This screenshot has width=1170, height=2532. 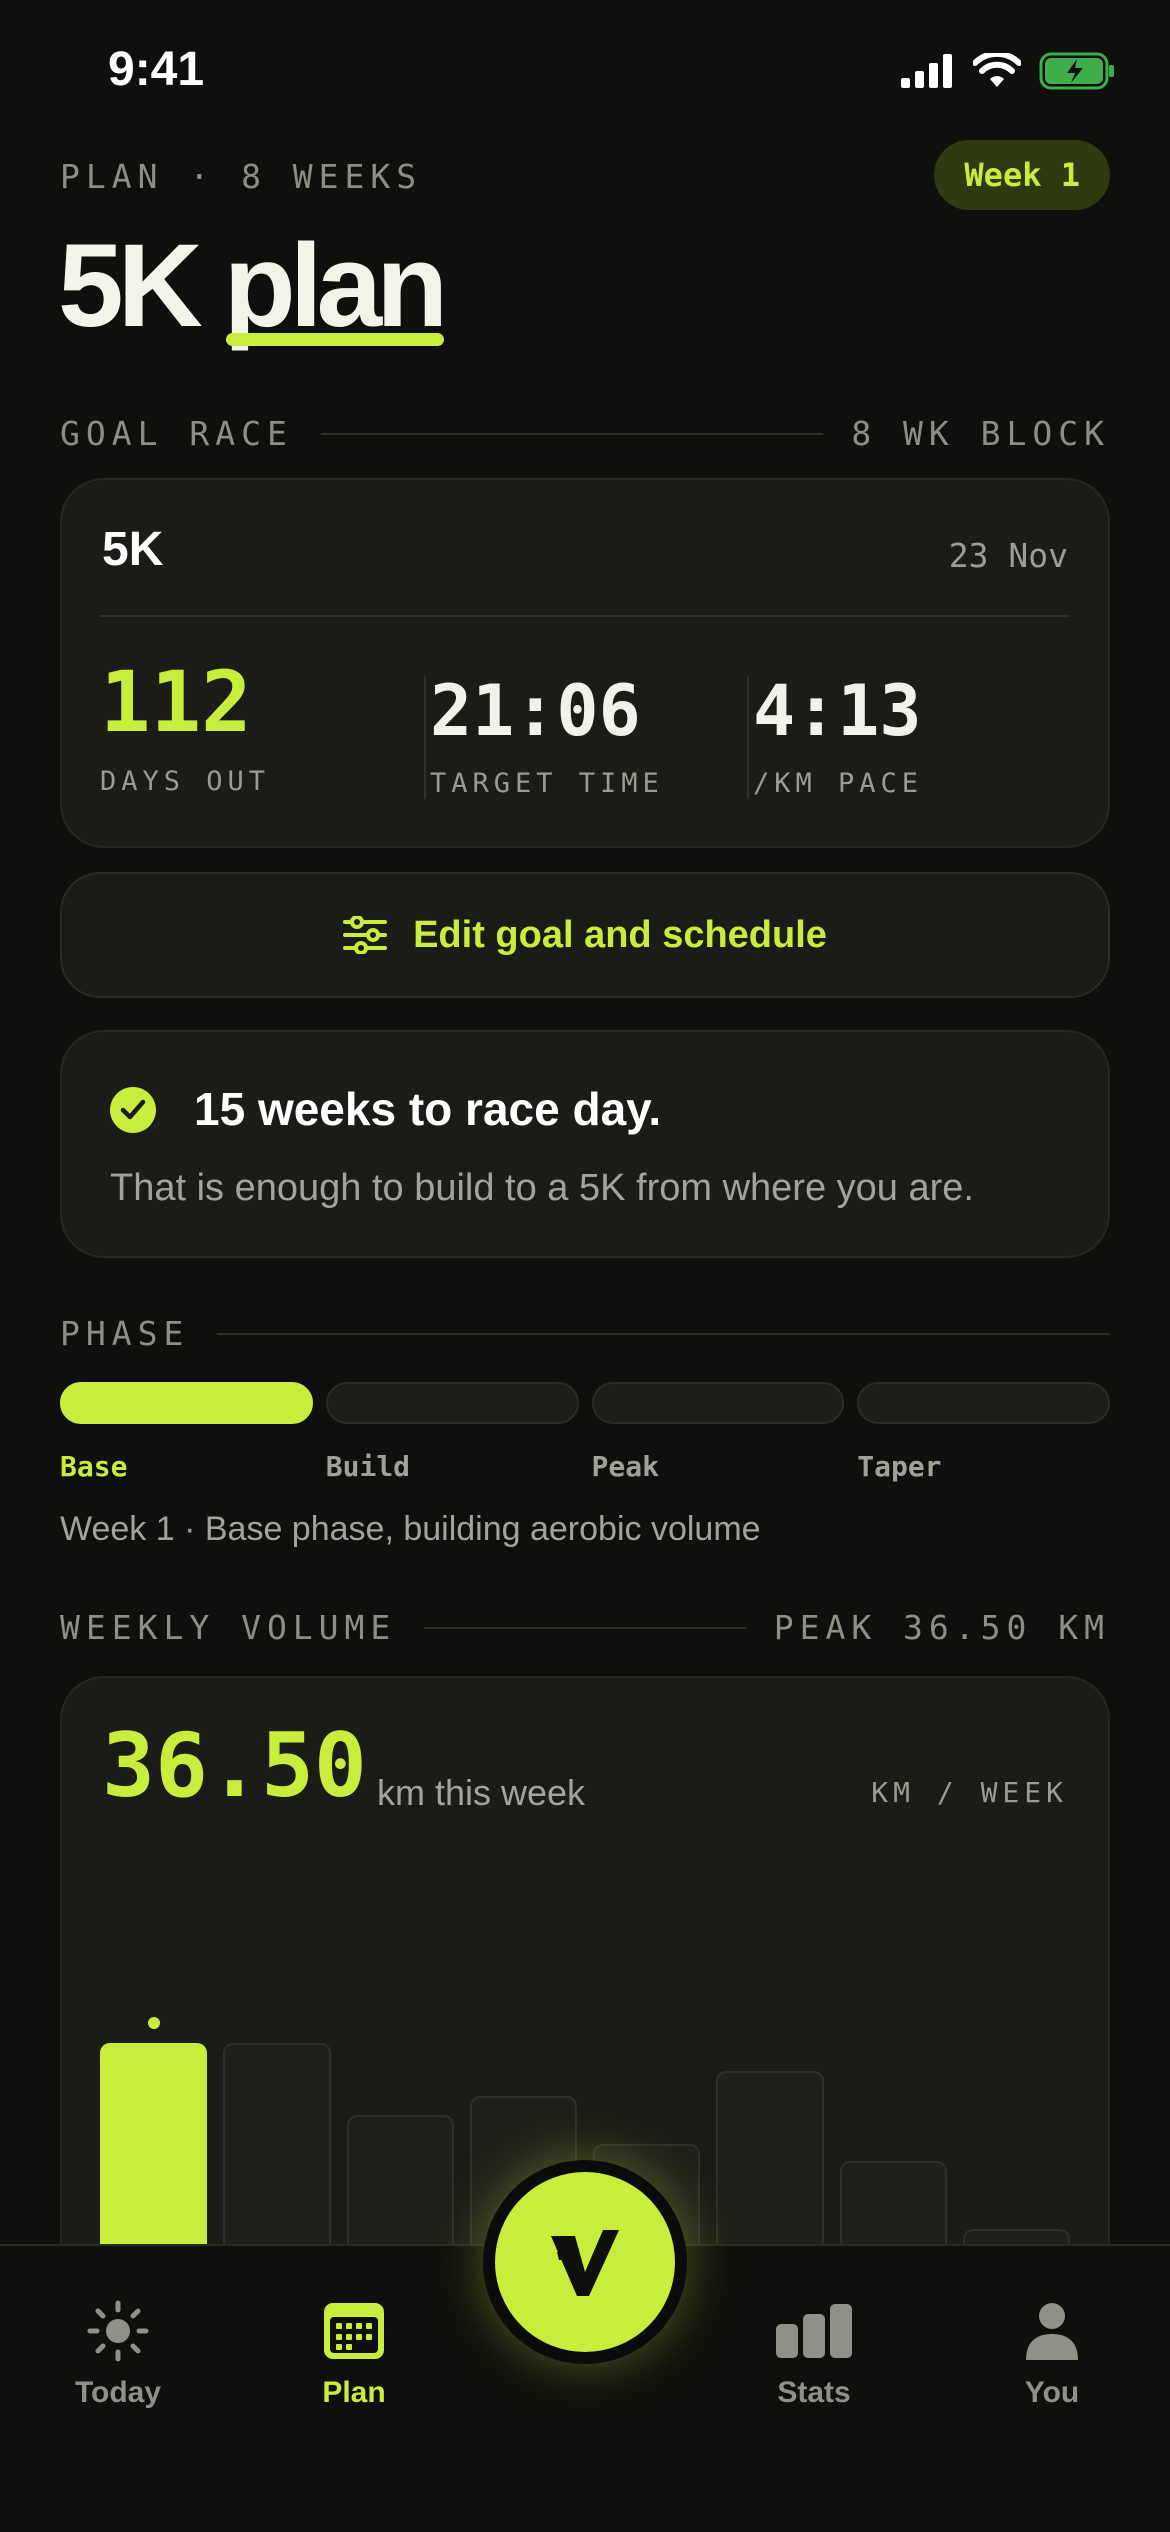 What do you see at coordinates (176, 433) in the screenshot?
I see `goal-section-label: GOAL RACE` at bounding box center [176, 433].